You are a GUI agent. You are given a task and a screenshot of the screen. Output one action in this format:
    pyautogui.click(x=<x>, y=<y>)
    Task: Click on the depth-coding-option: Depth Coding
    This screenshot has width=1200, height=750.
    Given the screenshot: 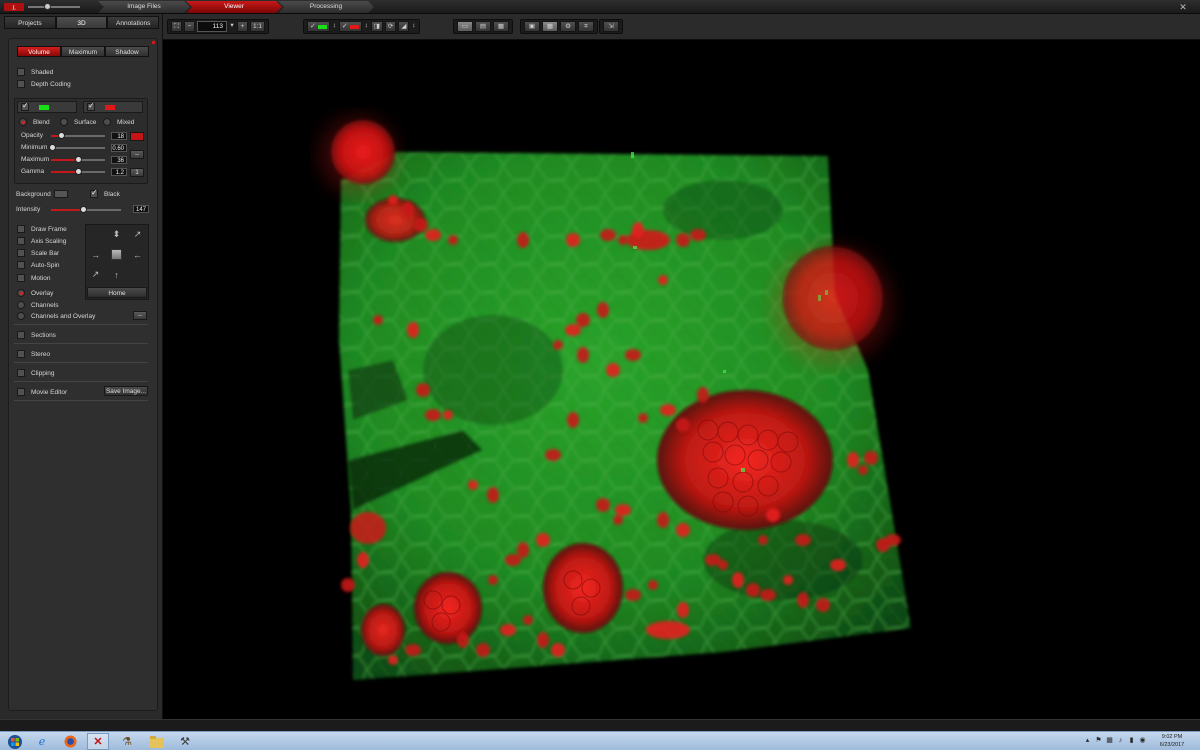 What is the action you would take?
    pyautogui.click(x=44, y=84)
    